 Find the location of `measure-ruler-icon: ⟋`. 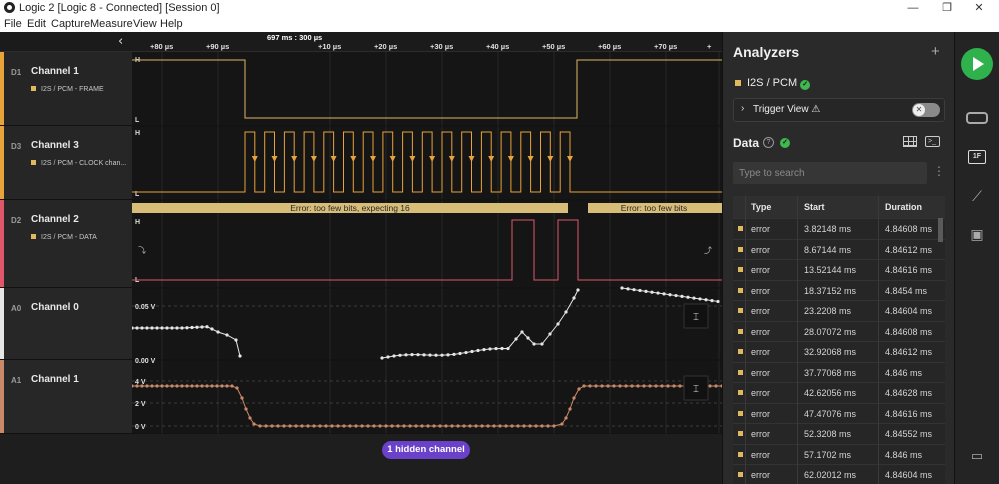

measure-ruler-icon: ⟋ is located at coordinates (977, 196).